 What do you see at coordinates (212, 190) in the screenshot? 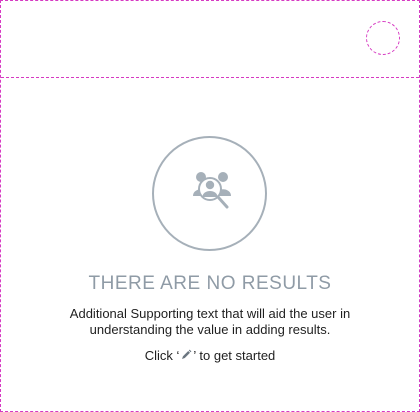
I see `people-search-icon` at bounding box center [212, 190].